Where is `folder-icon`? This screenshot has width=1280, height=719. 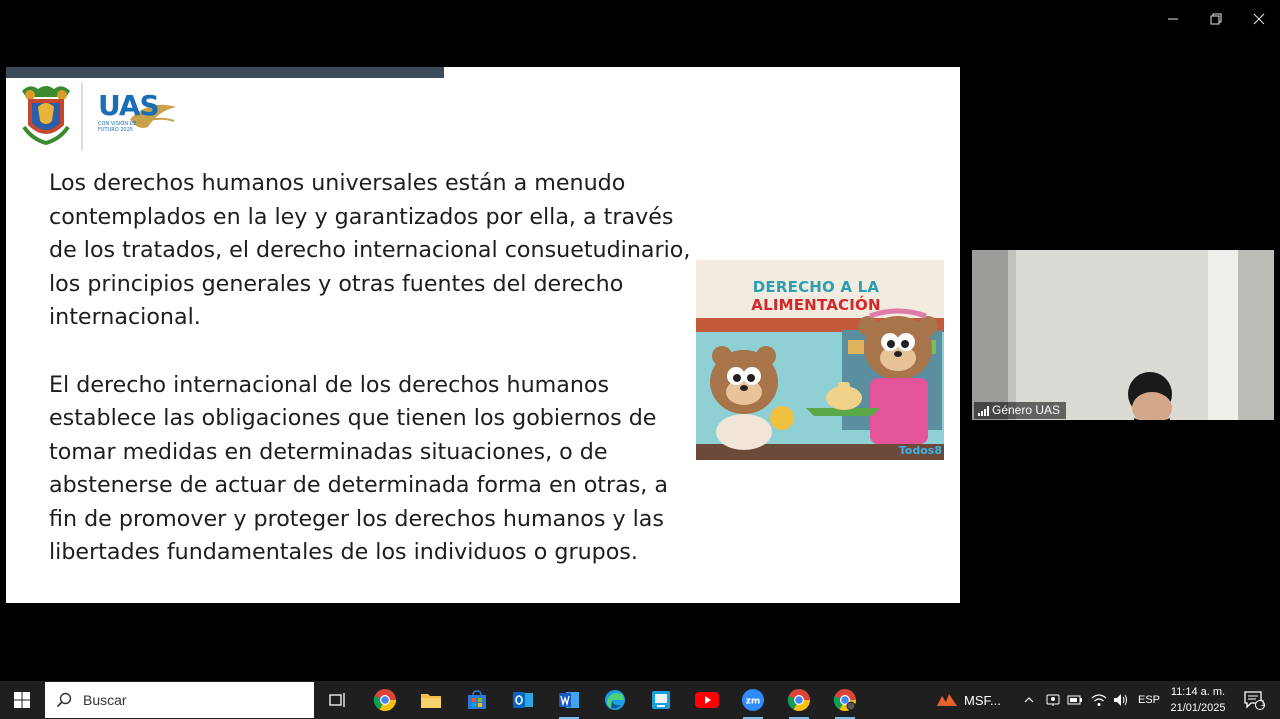 folder-icon is located at coordinates (431, 701).